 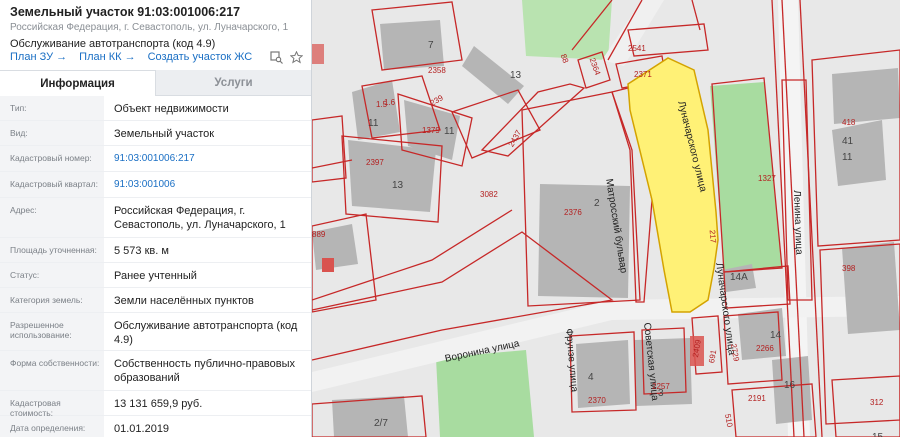 What do you see at coordinates (207, 108) in the screenshot?
I see `info-value: Объект недвижимости` at bounding box center [207, 108].